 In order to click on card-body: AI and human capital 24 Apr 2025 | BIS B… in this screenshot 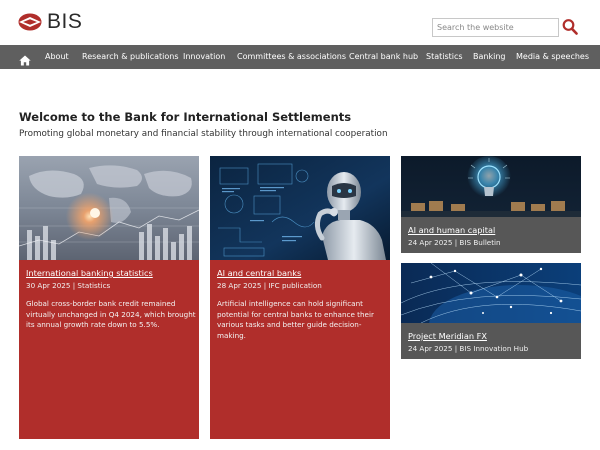, I will do `click(491, 235)`.